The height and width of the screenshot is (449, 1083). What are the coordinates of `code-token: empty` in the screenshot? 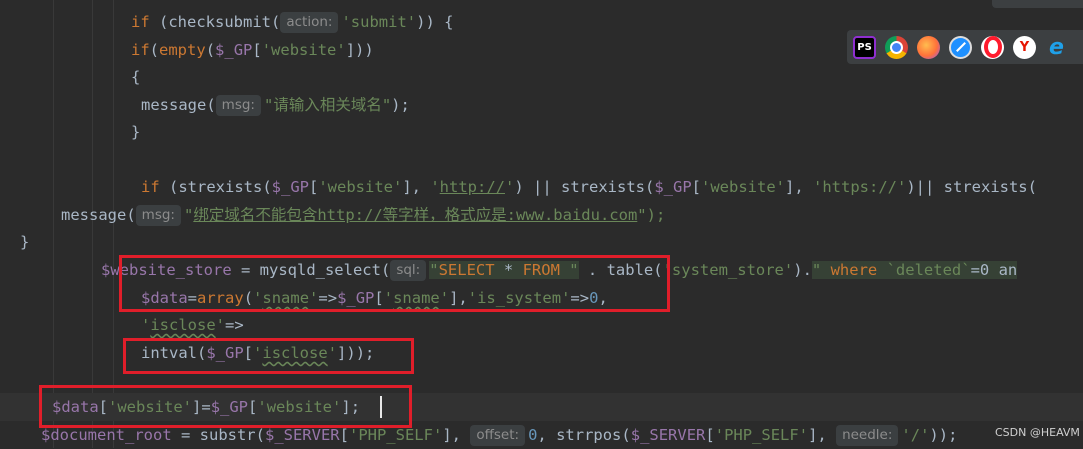 It's located at (182, 50).